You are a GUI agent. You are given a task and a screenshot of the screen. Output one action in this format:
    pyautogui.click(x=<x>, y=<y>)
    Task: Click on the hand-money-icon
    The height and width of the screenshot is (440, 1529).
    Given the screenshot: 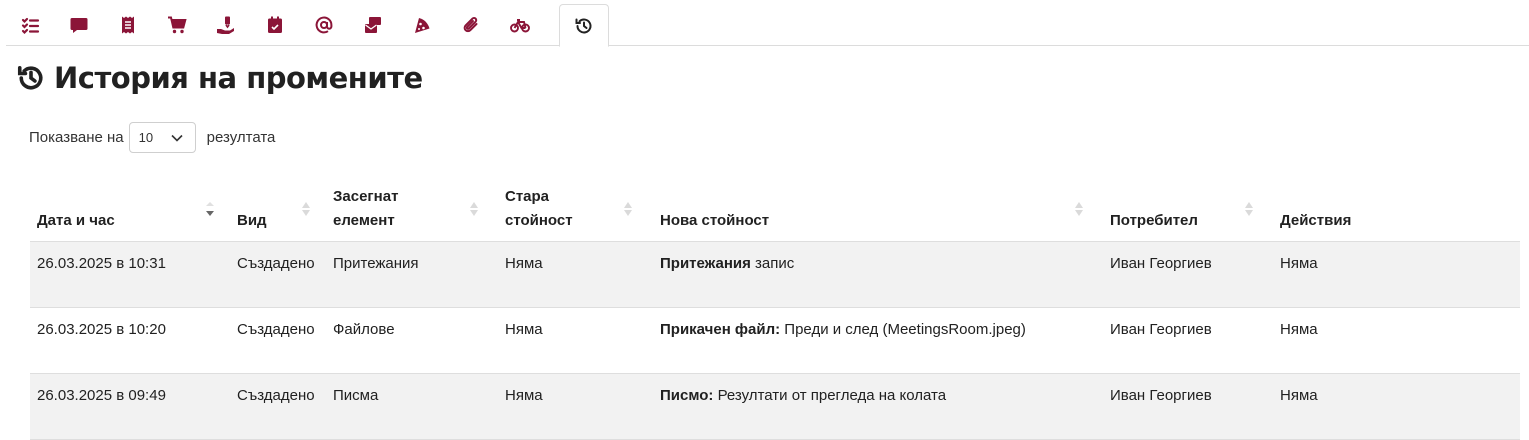 What is the action you would take?
    pyautogui.click(x=225, y=25)
    